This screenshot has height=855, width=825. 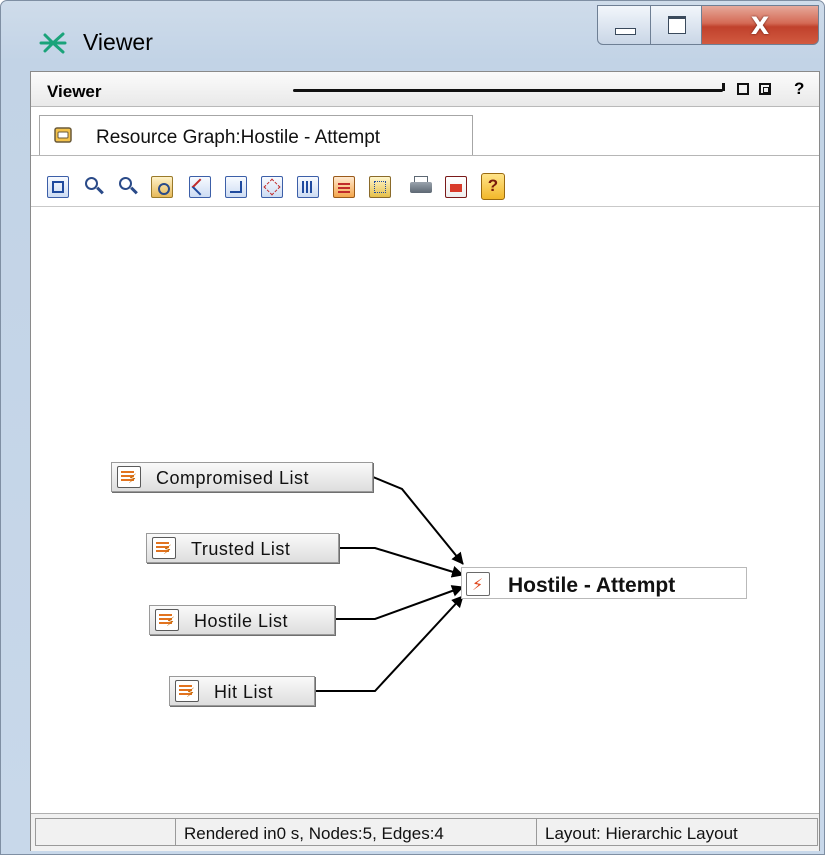 What do you see at coordinates (238, 137) in the screenshot?
I see `tab-label: Resource Graph:Hostile - Attempt` at bounding box center [238, 137].